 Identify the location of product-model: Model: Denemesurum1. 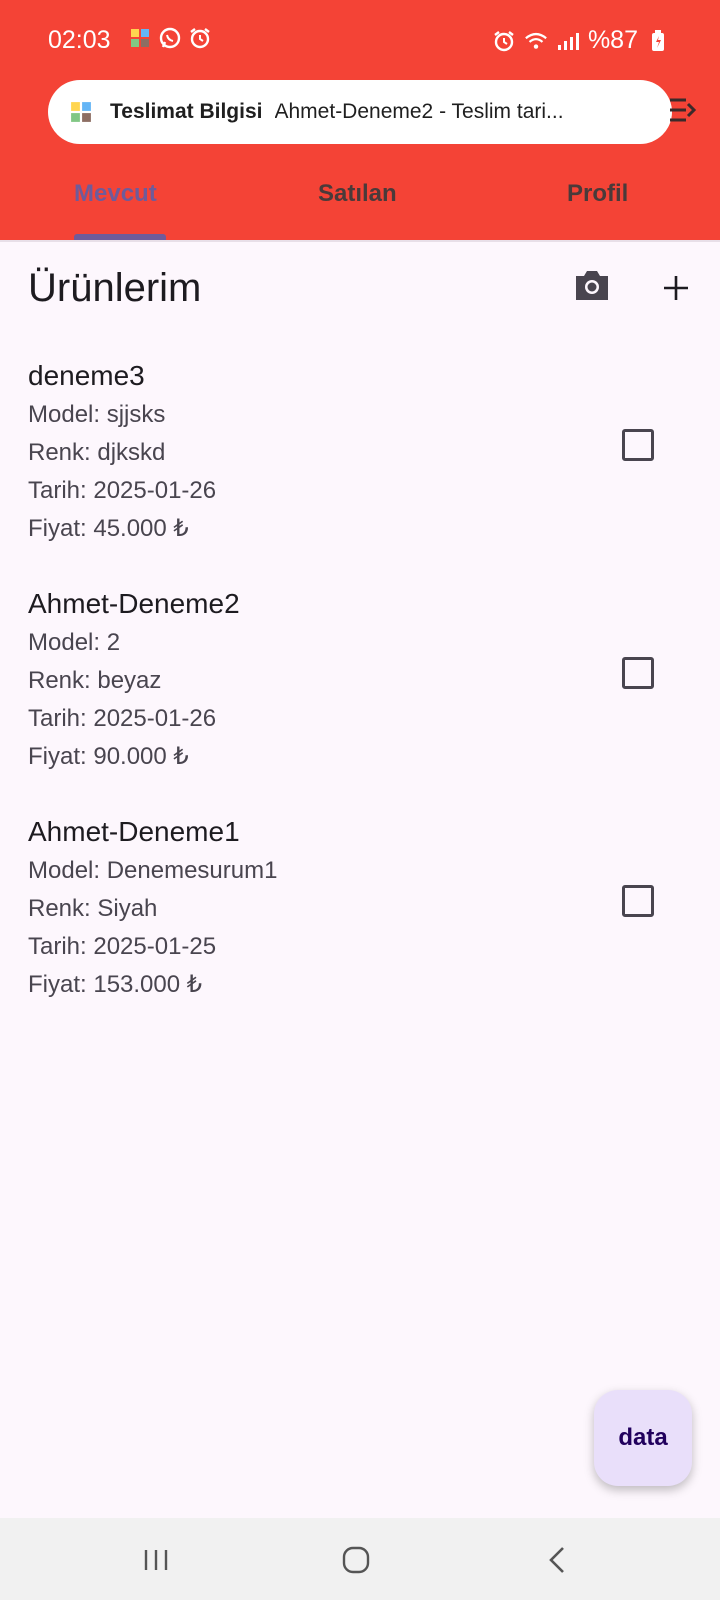
(153, 870).